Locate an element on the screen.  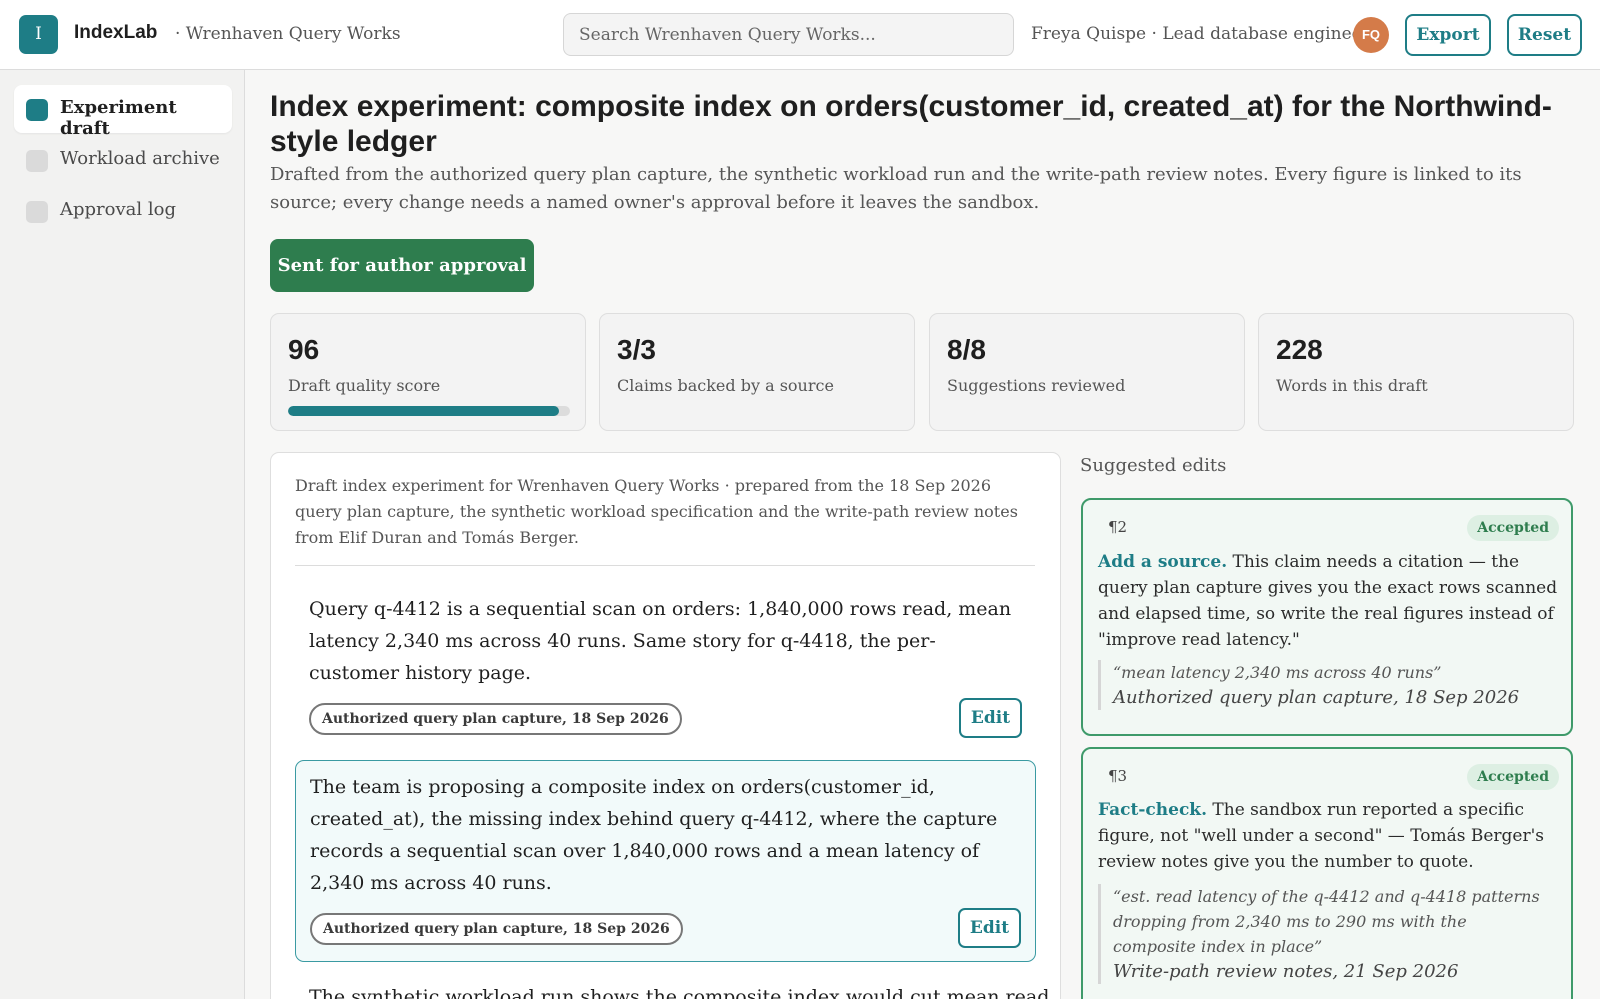
brand-name: IndexLab is located at coordinates (116, 32).